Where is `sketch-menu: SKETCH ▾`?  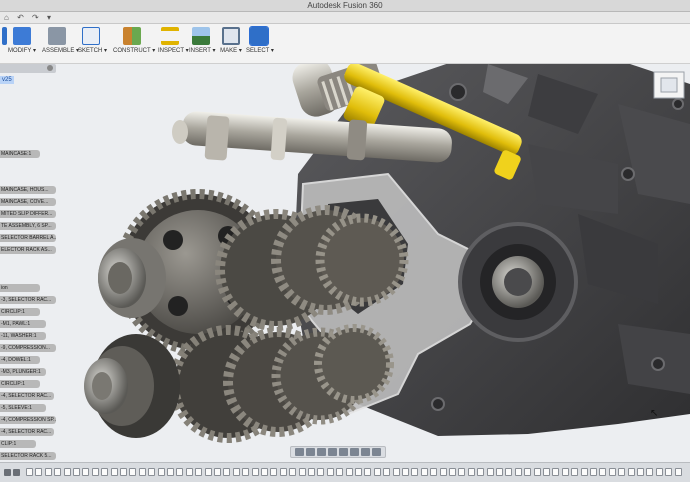 sketch-menu: SKETCH ▾ is located at coordinates (92, 44).